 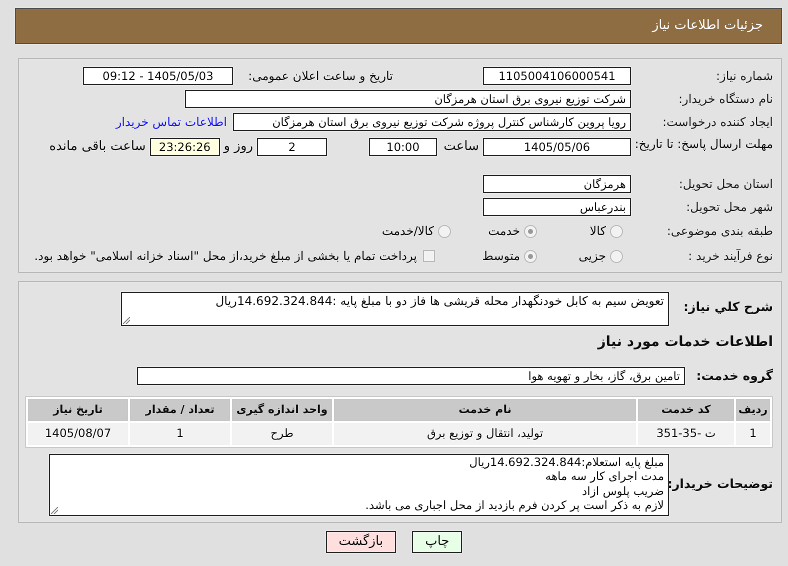 What do you see at coordinates (728, 307) in the screenshot?
I see `field-label: شرح کلي نیاز:` at bounding box center [728, 307].